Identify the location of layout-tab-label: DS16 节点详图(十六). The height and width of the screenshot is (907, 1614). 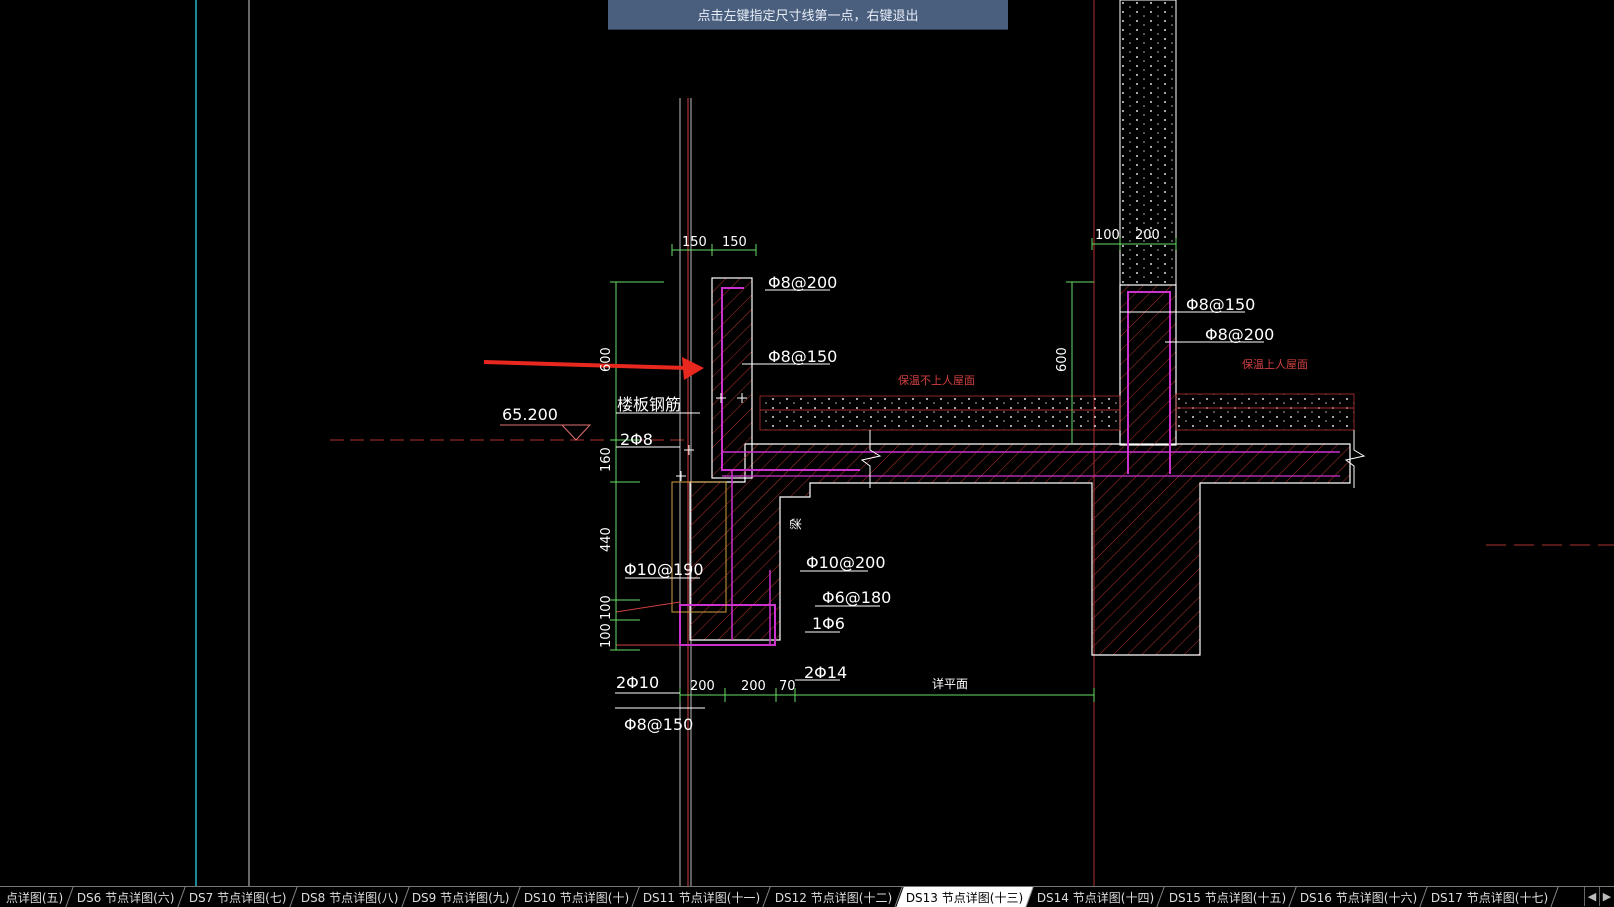
(1358, 897).